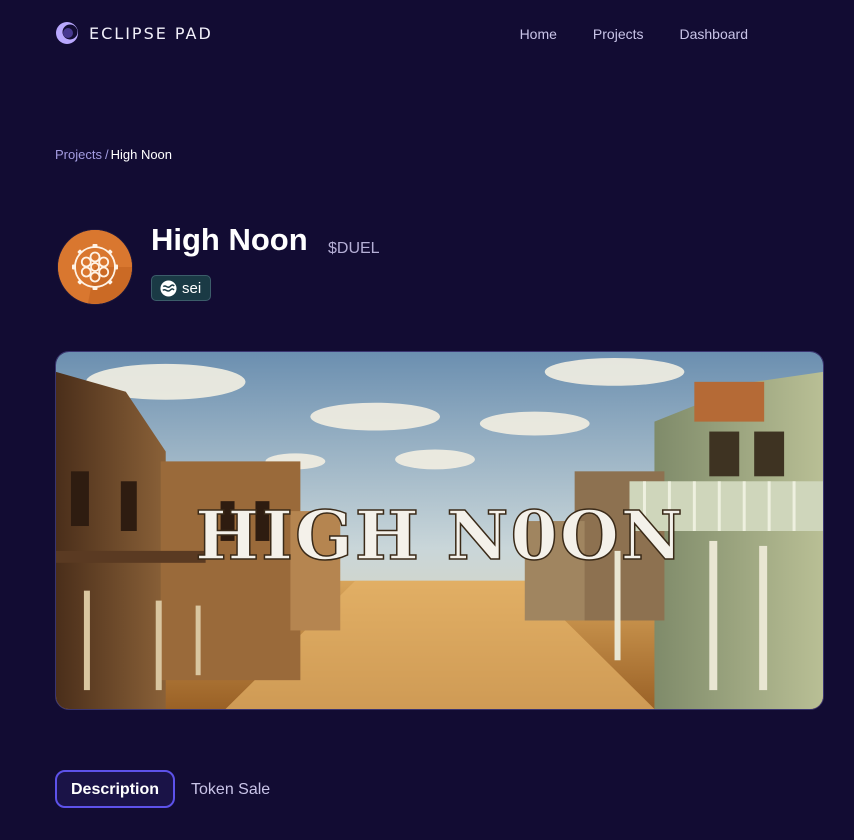  Describe the element at coordinates (538, 34) in the screenshot. I see `nav-home: Home` at that location.